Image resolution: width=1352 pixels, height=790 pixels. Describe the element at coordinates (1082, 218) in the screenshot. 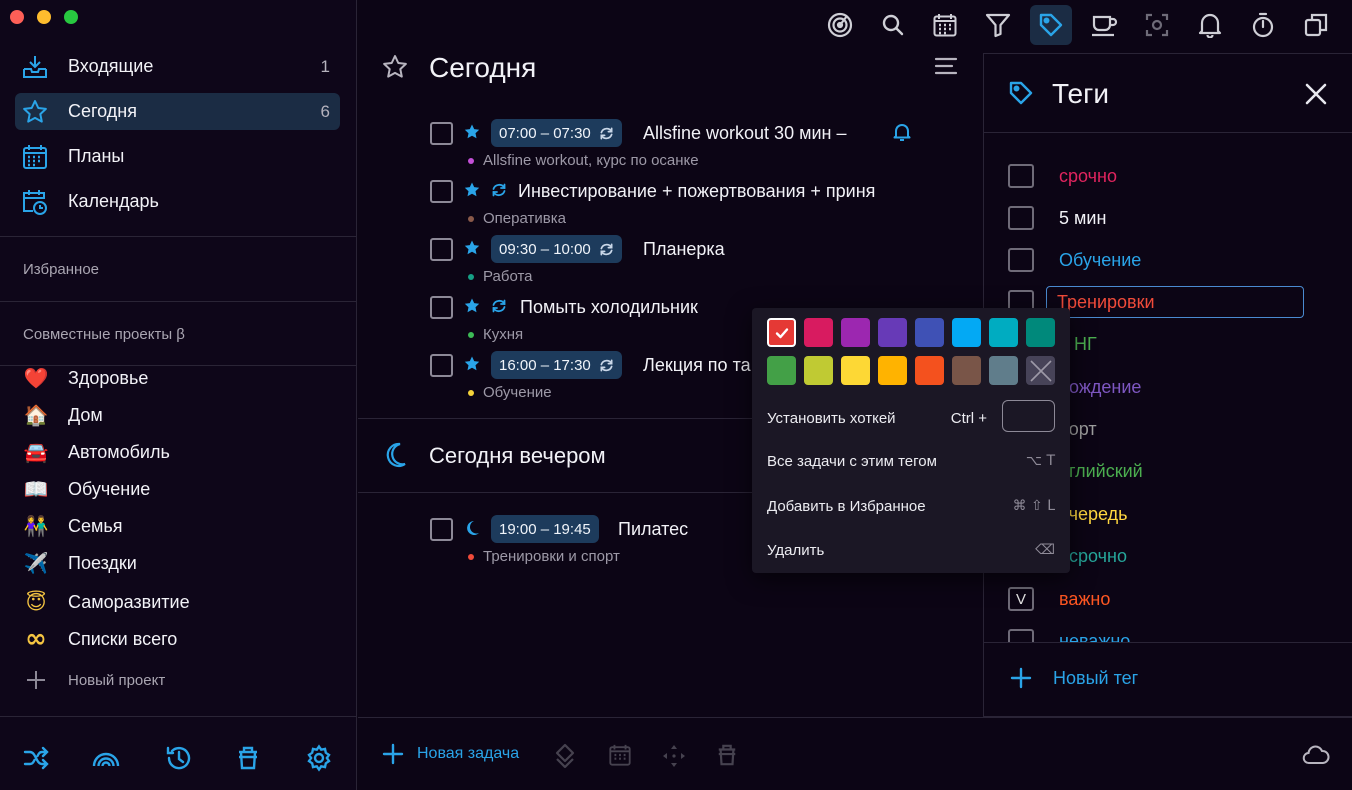

I see `tag-label: 5 мин` at that location.